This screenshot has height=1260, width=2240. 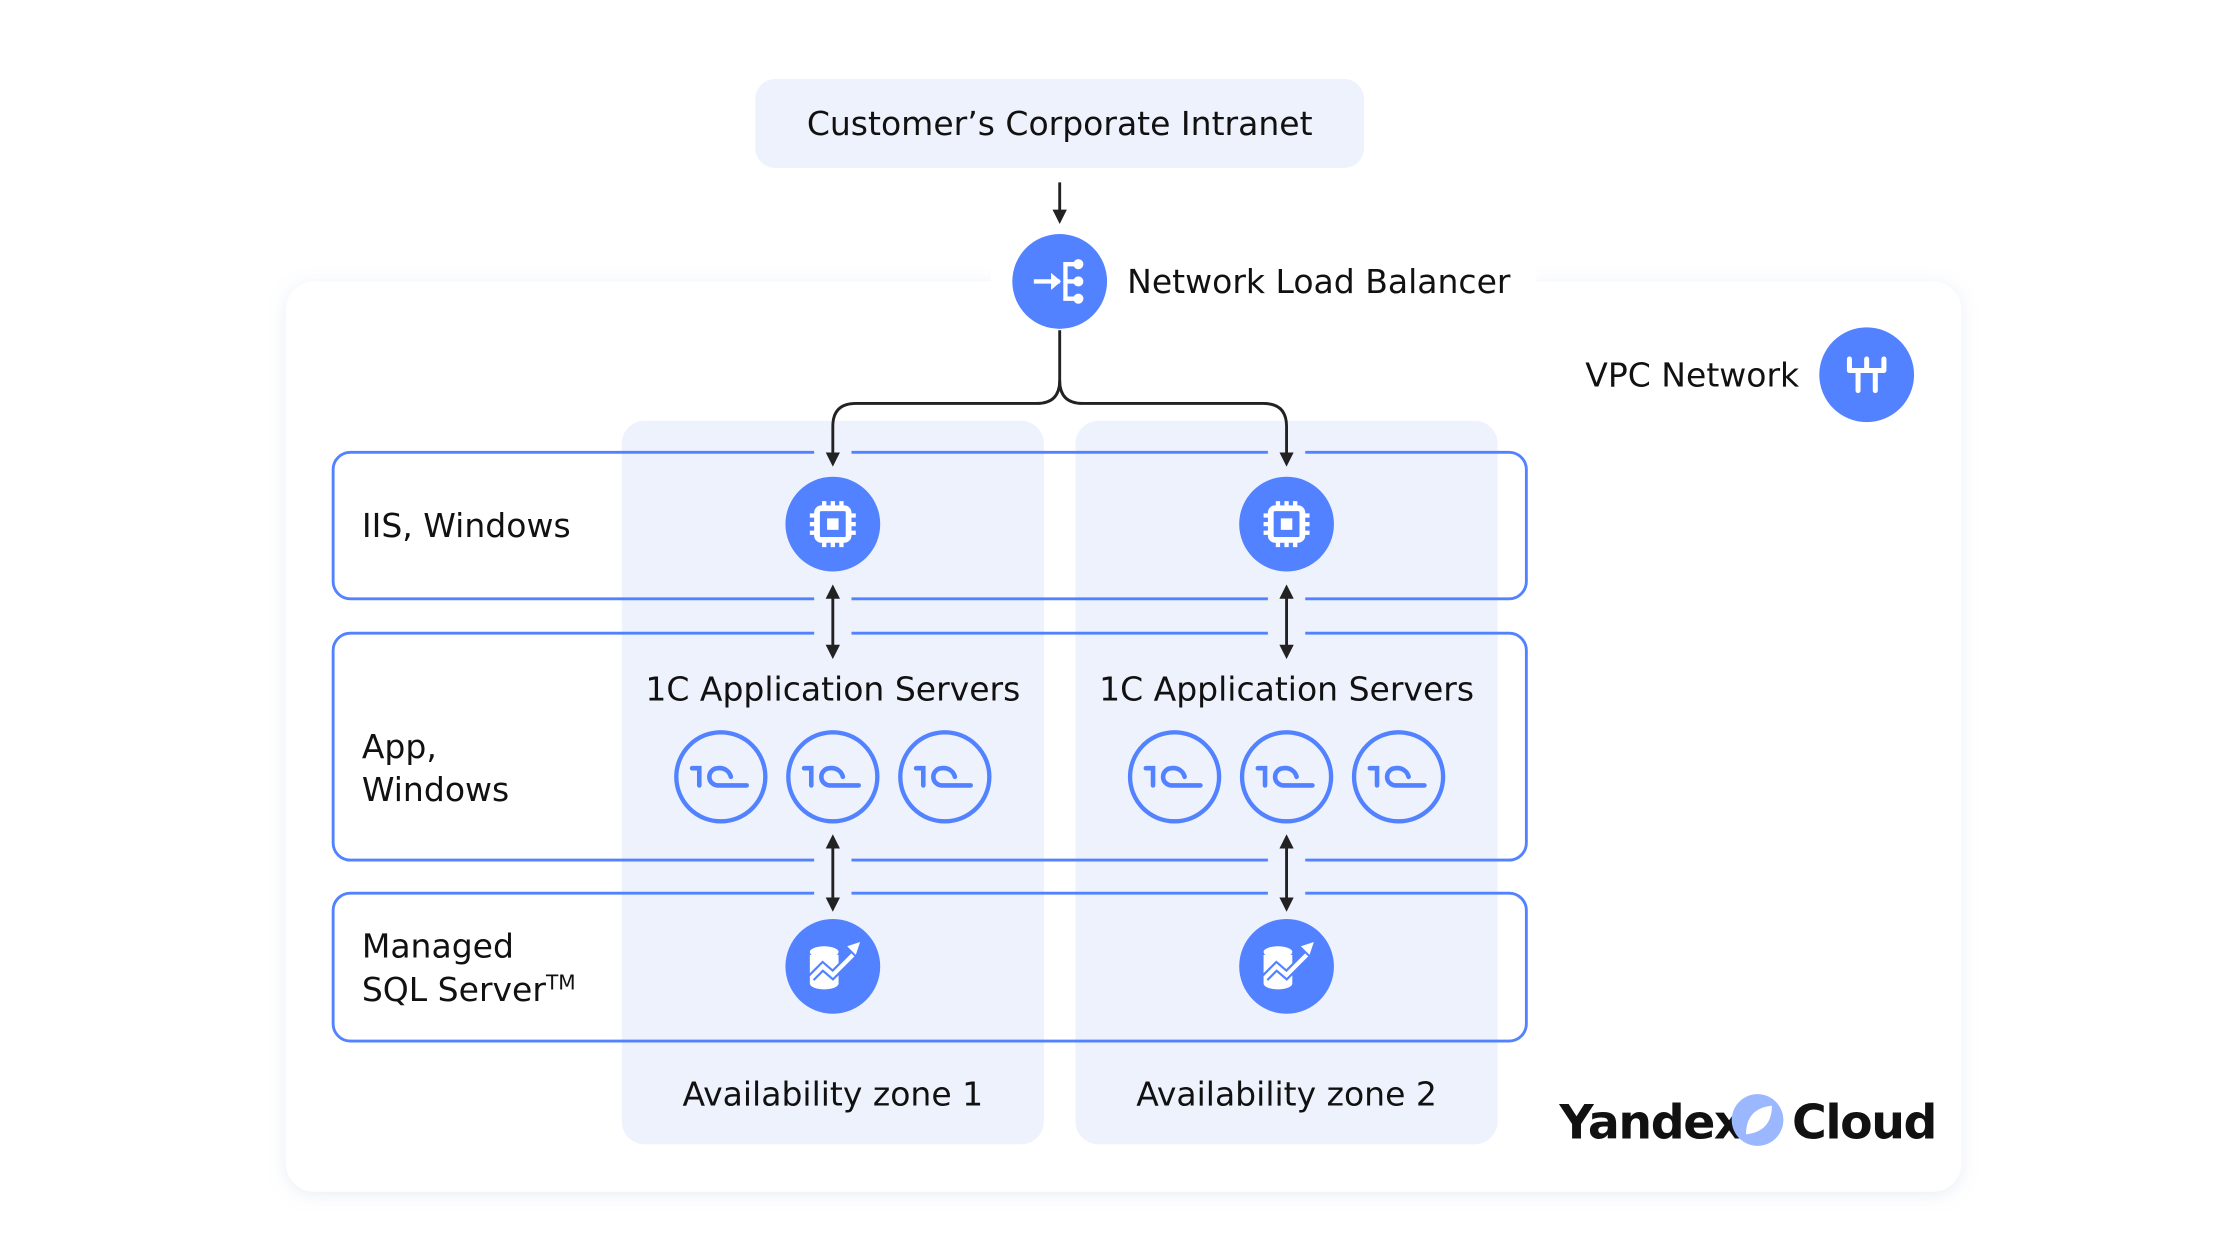 I want to click on corporate-intranet-node: Customer’s Corporate Intranet, so click(x=1060, y=123).